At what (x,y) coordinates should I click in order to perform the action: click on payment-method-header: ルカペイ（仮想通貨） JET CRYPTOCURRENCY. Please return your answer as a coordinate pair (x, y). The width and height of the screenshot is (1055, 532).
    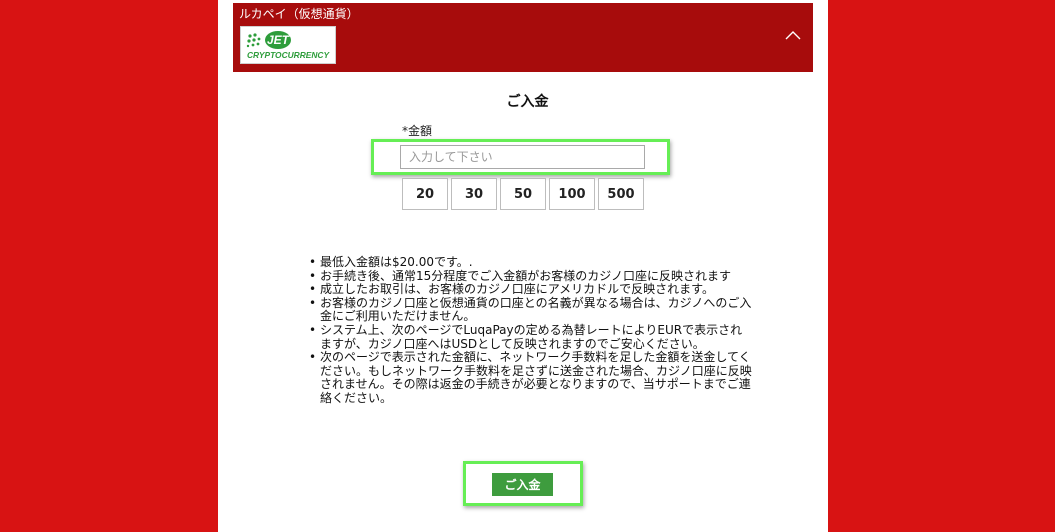
    Looking at the image, I should click on (523, 37).